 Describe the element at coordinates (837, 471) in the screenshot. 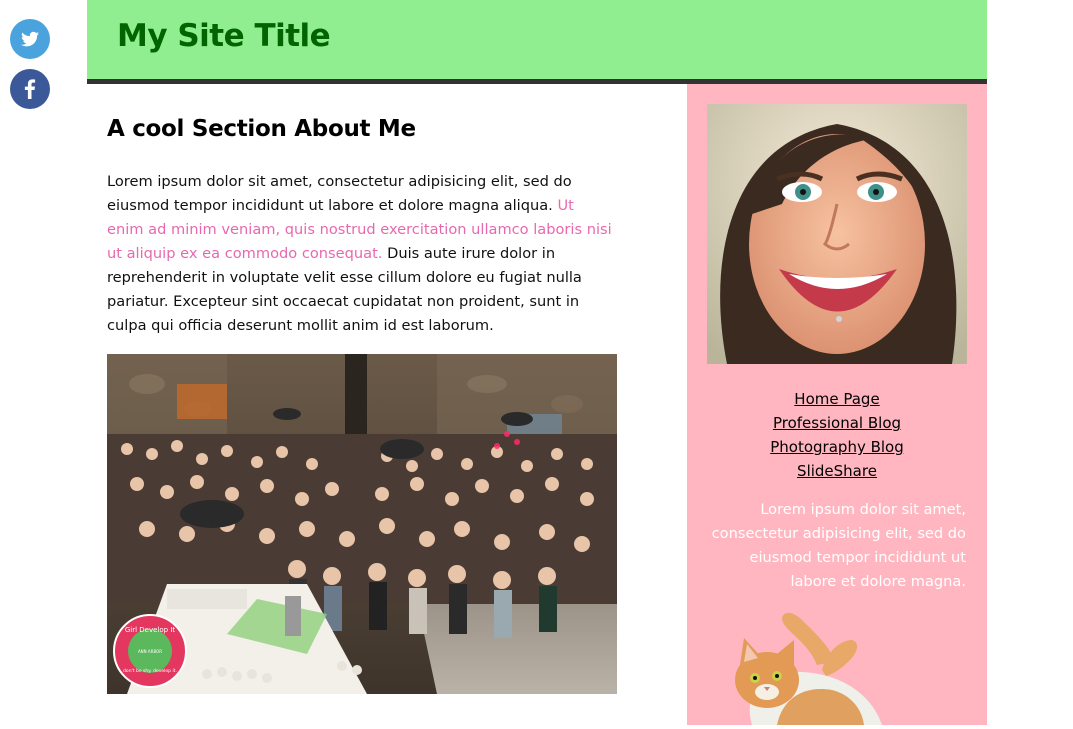

I see `nav-slideshare-link: SlideShare` at that location.